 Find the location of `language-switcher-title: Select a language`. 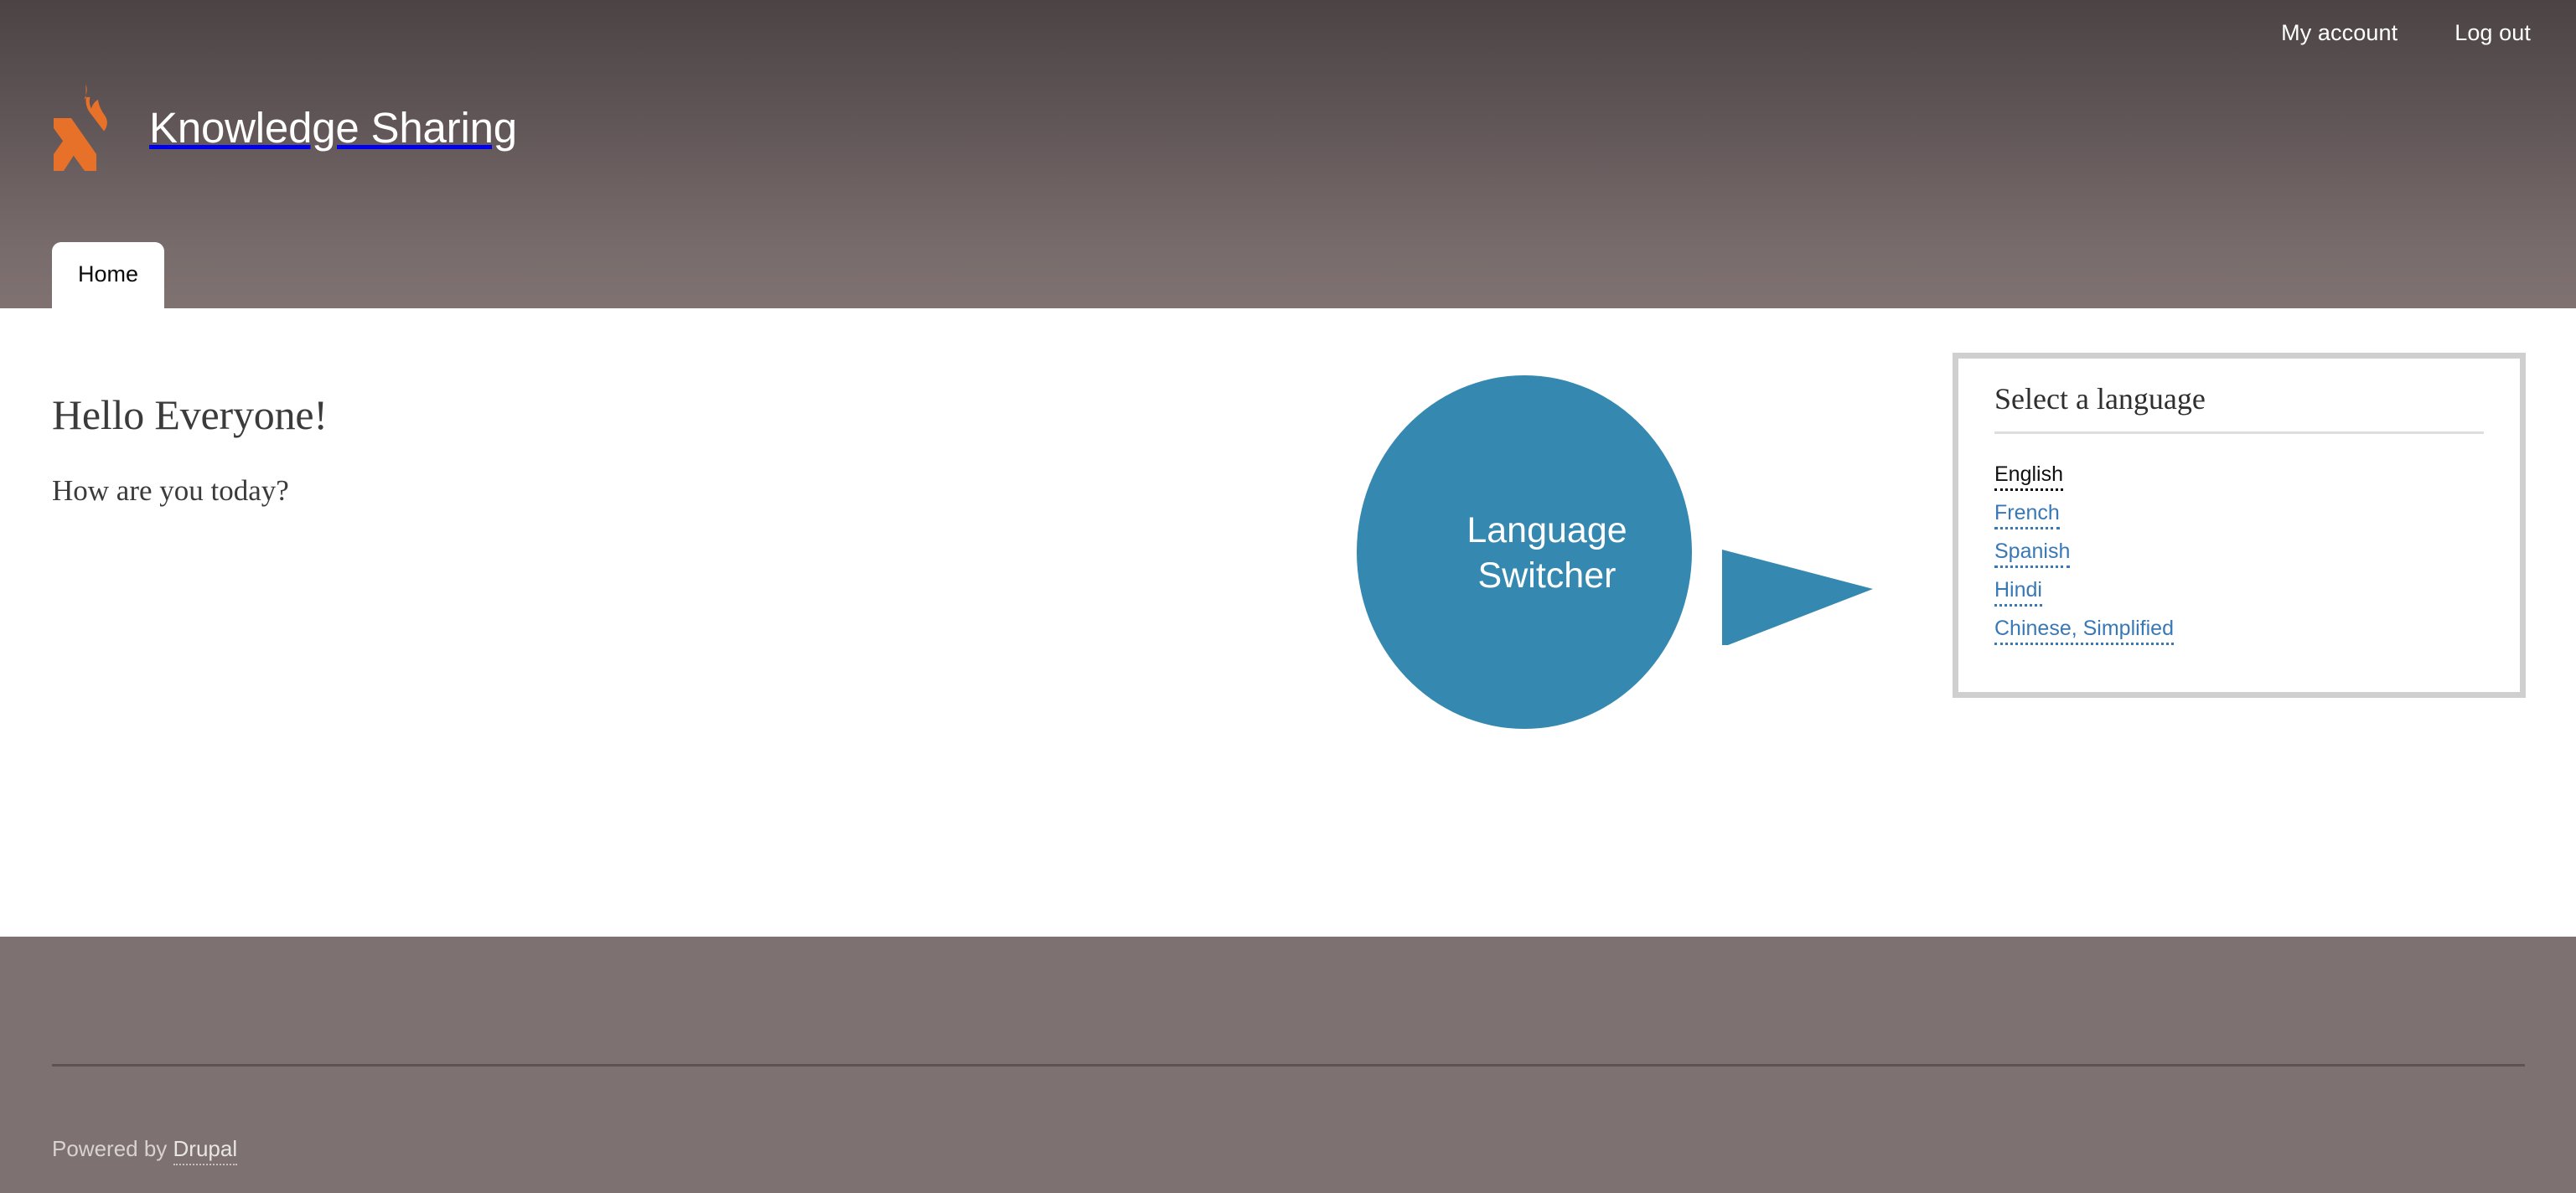

language-switcher-title: Select a language is located at coordinates (2239, 408).